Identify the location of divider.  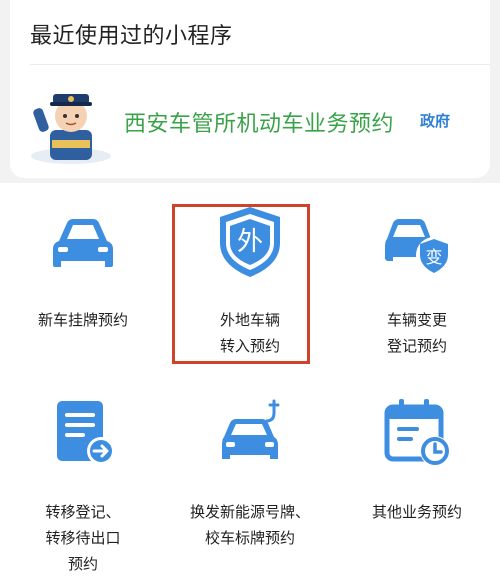
(260, 64).